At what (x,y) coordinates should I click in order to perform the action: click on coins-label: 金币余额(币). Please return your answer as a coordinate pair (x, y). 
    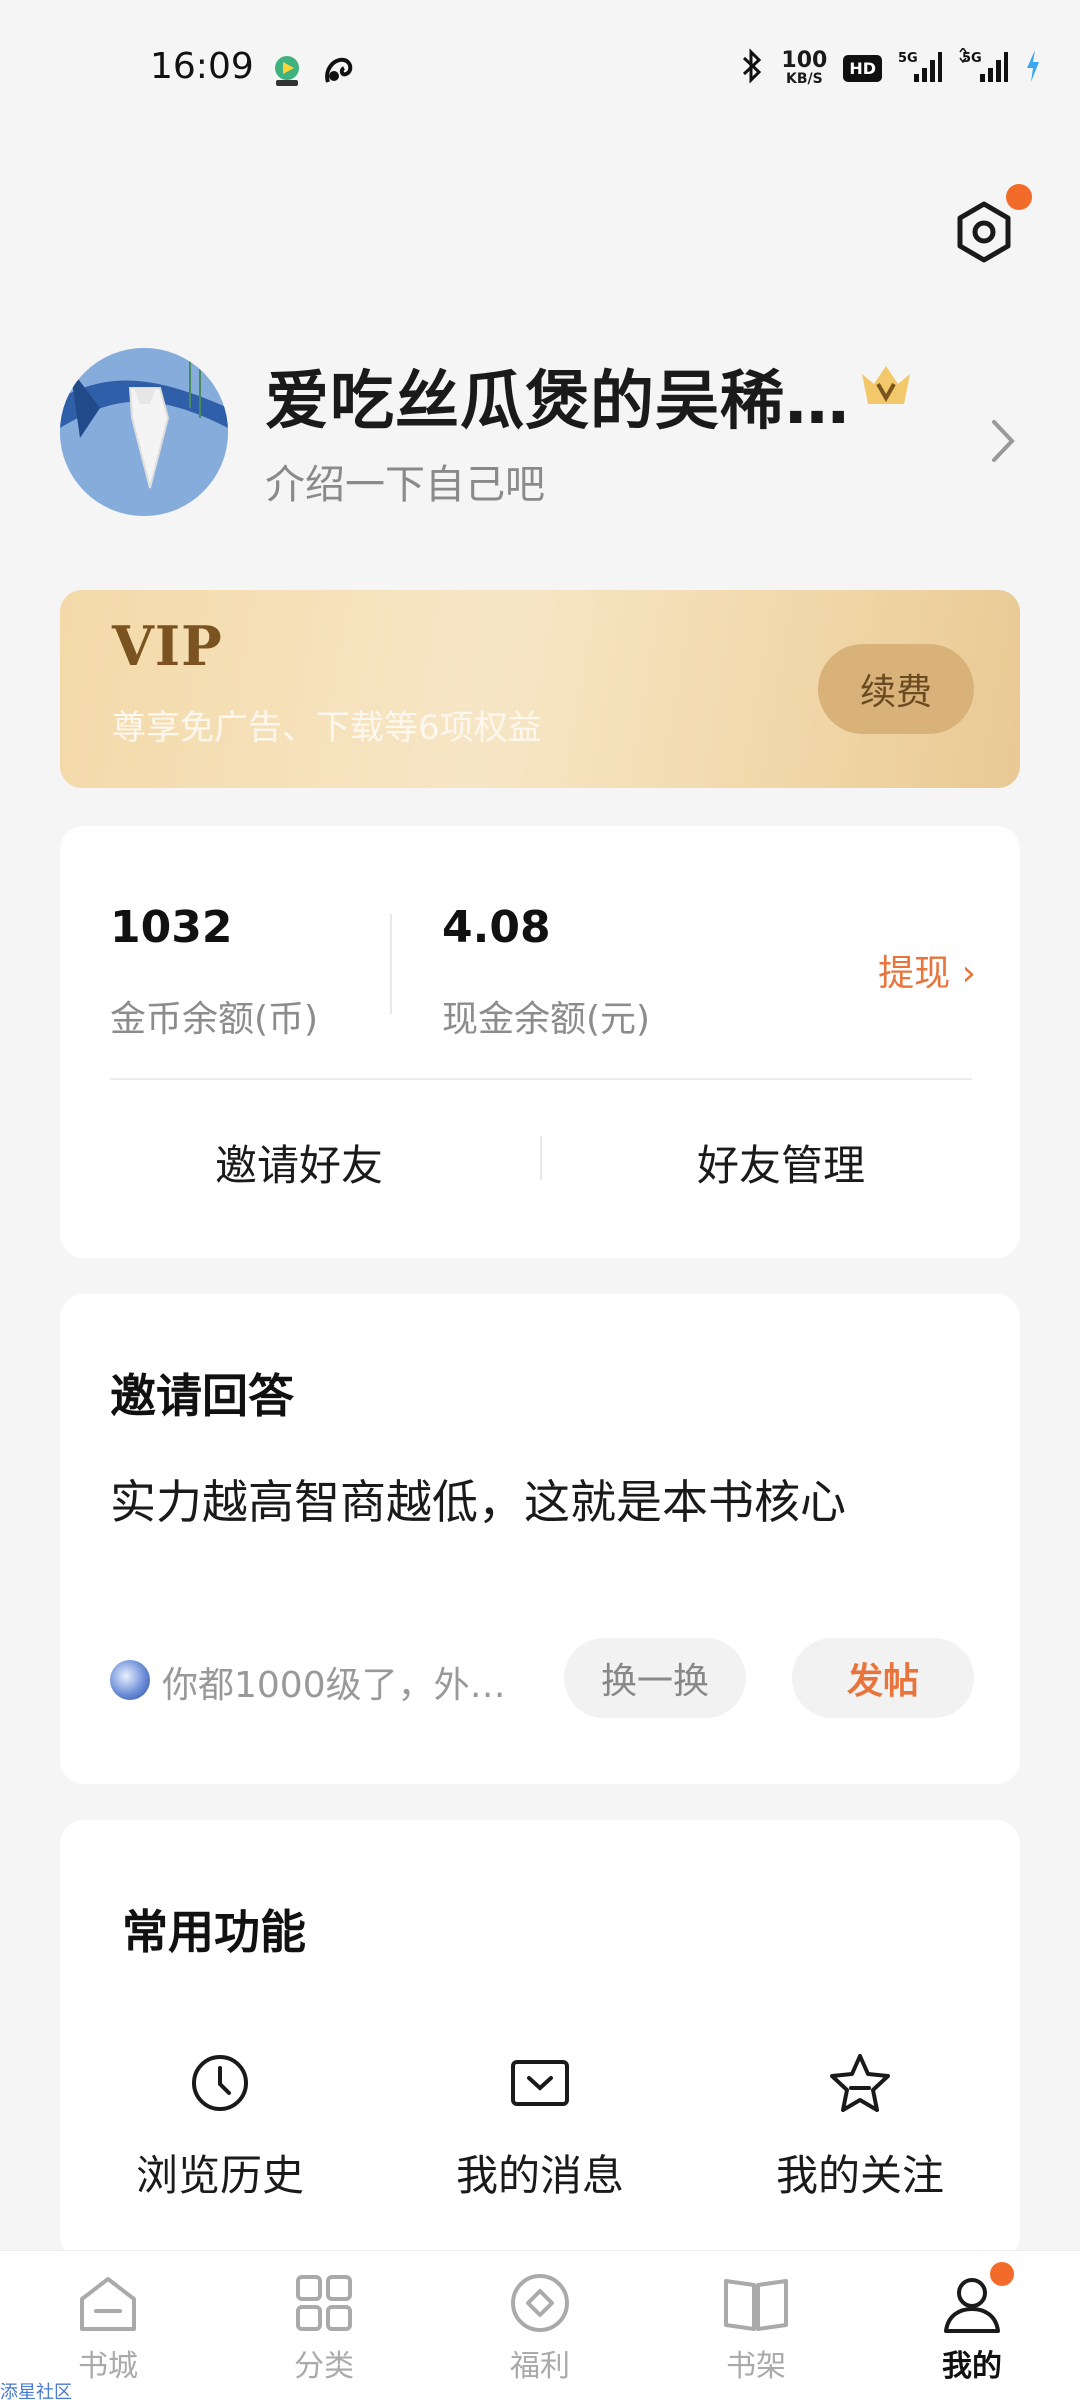
    Looking at the image, I should click on (214, 1019).